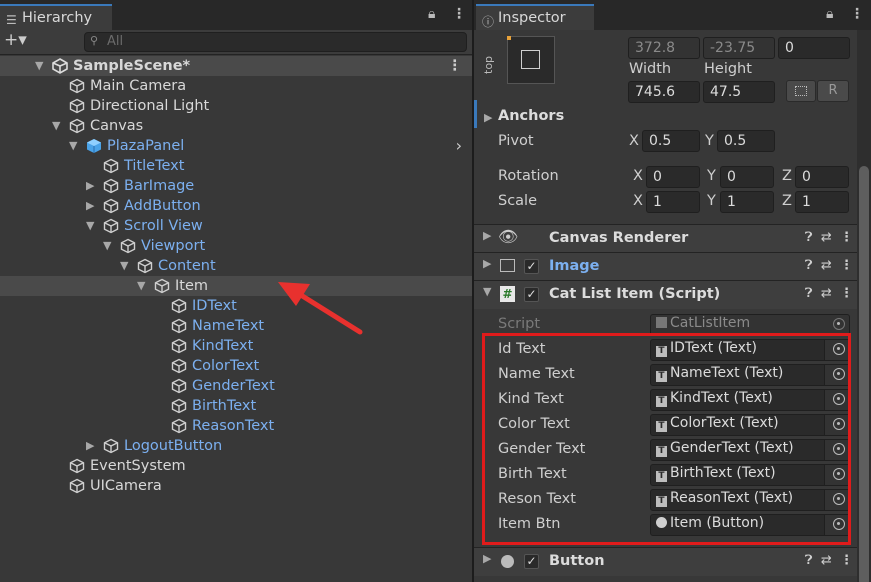 This screenshot has width=871, height=582. Describe the element at coordinates (487, 291) in the screenshot. I see `foldout-arrow-icon: ▼` at that location.